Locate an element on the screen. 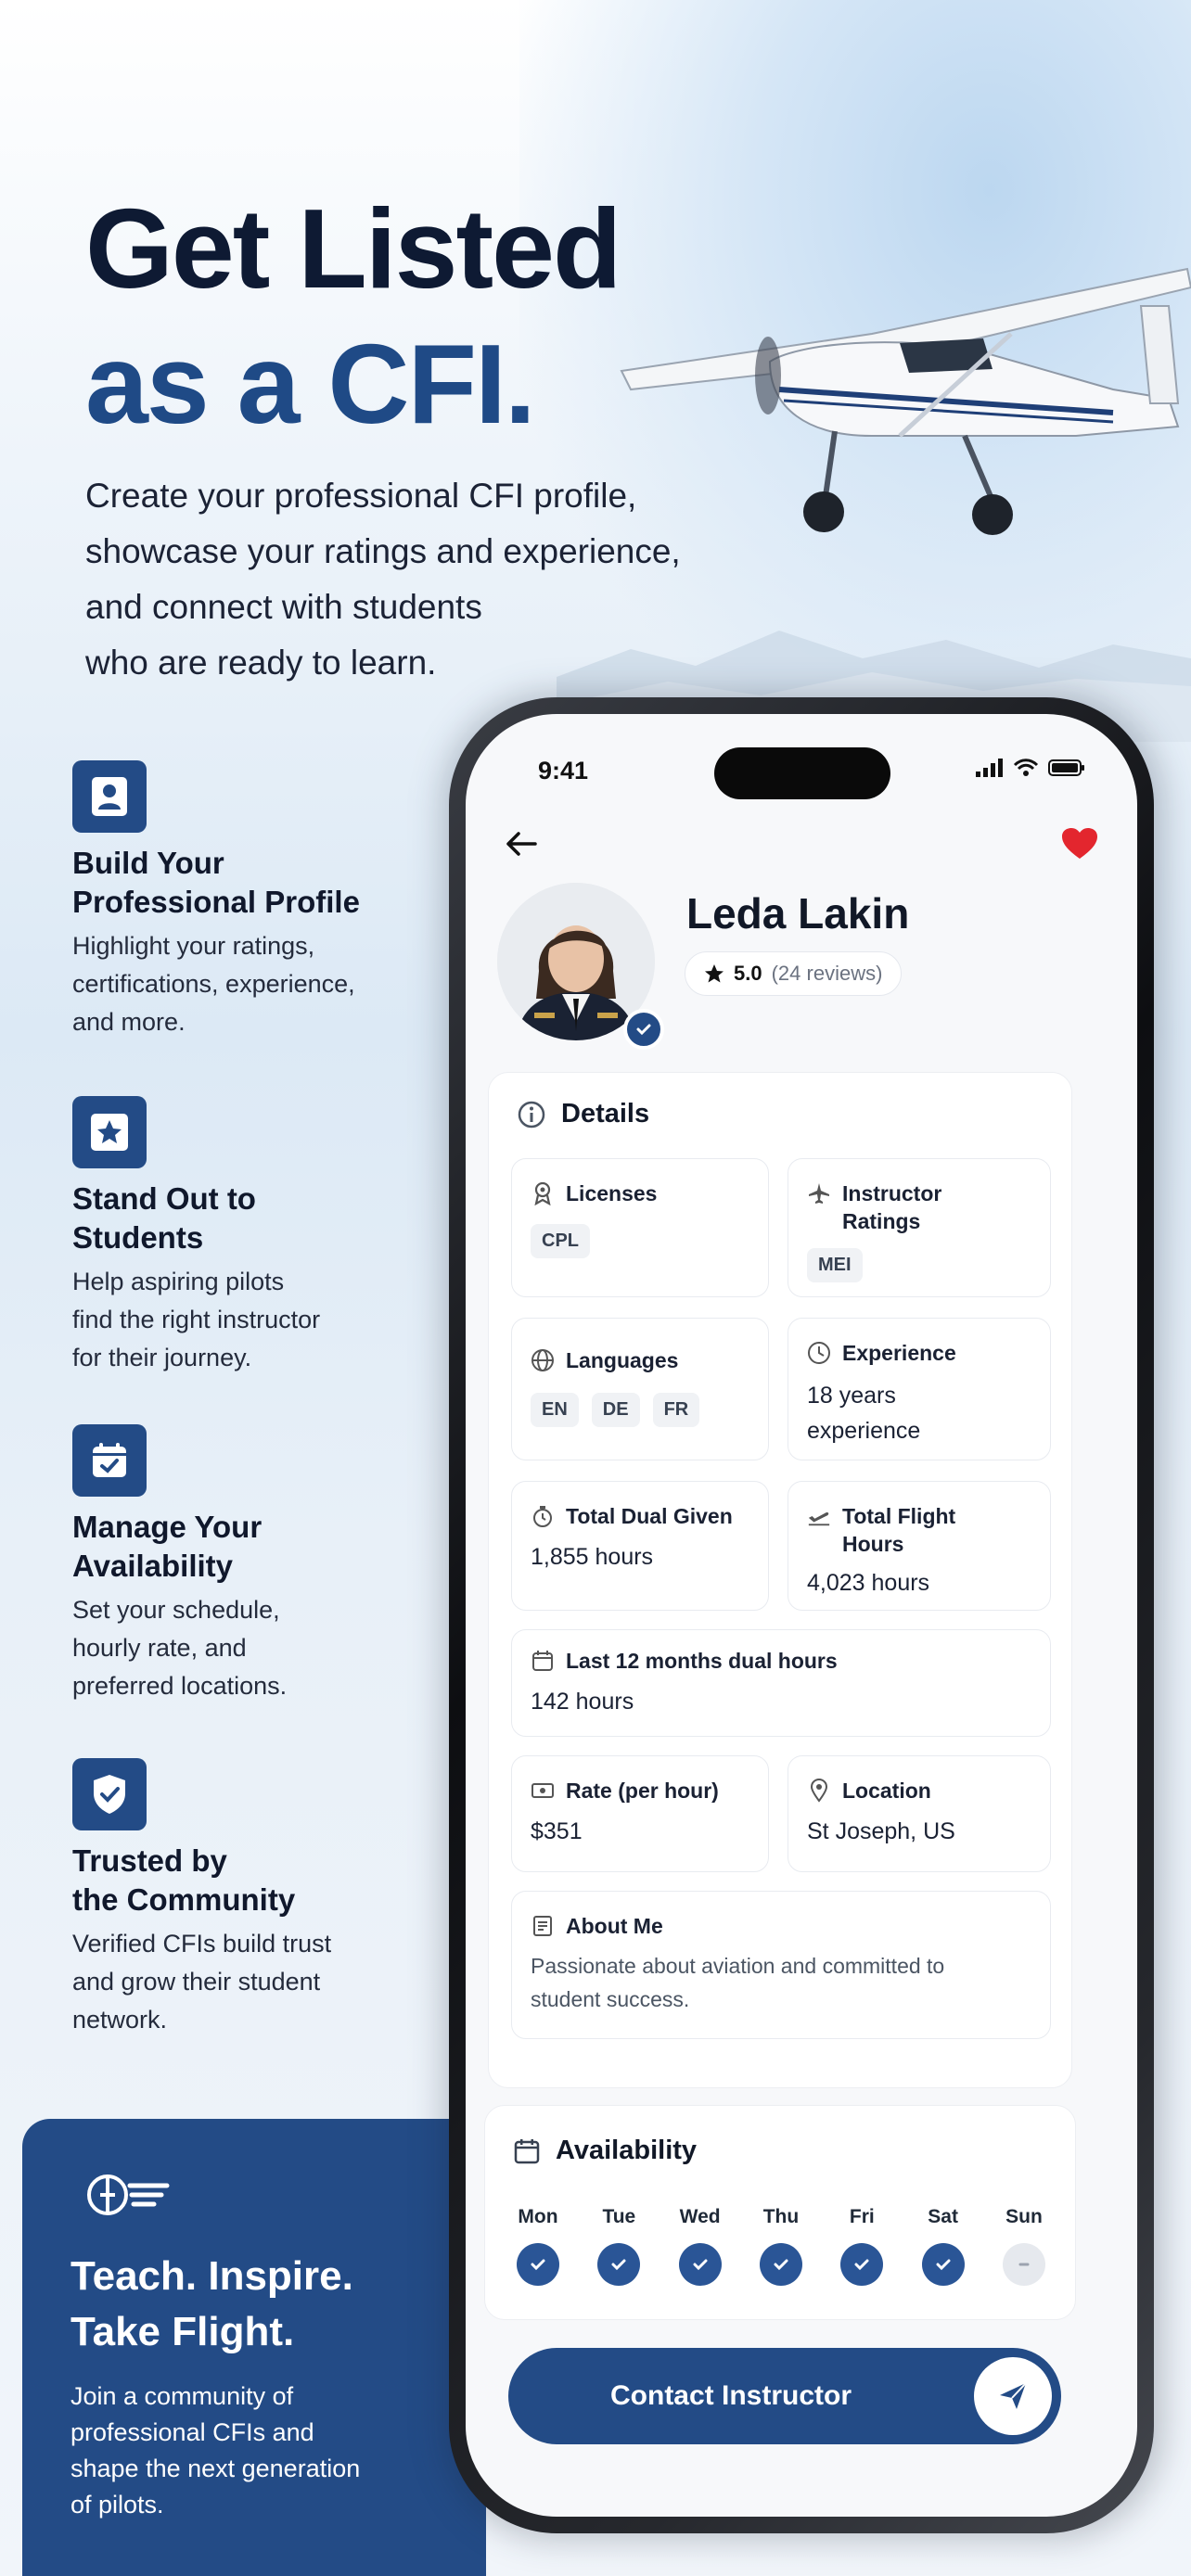 This screenshot has height=2576, width=1191. experience-header: Experience is located at coordinates (881, 1353).